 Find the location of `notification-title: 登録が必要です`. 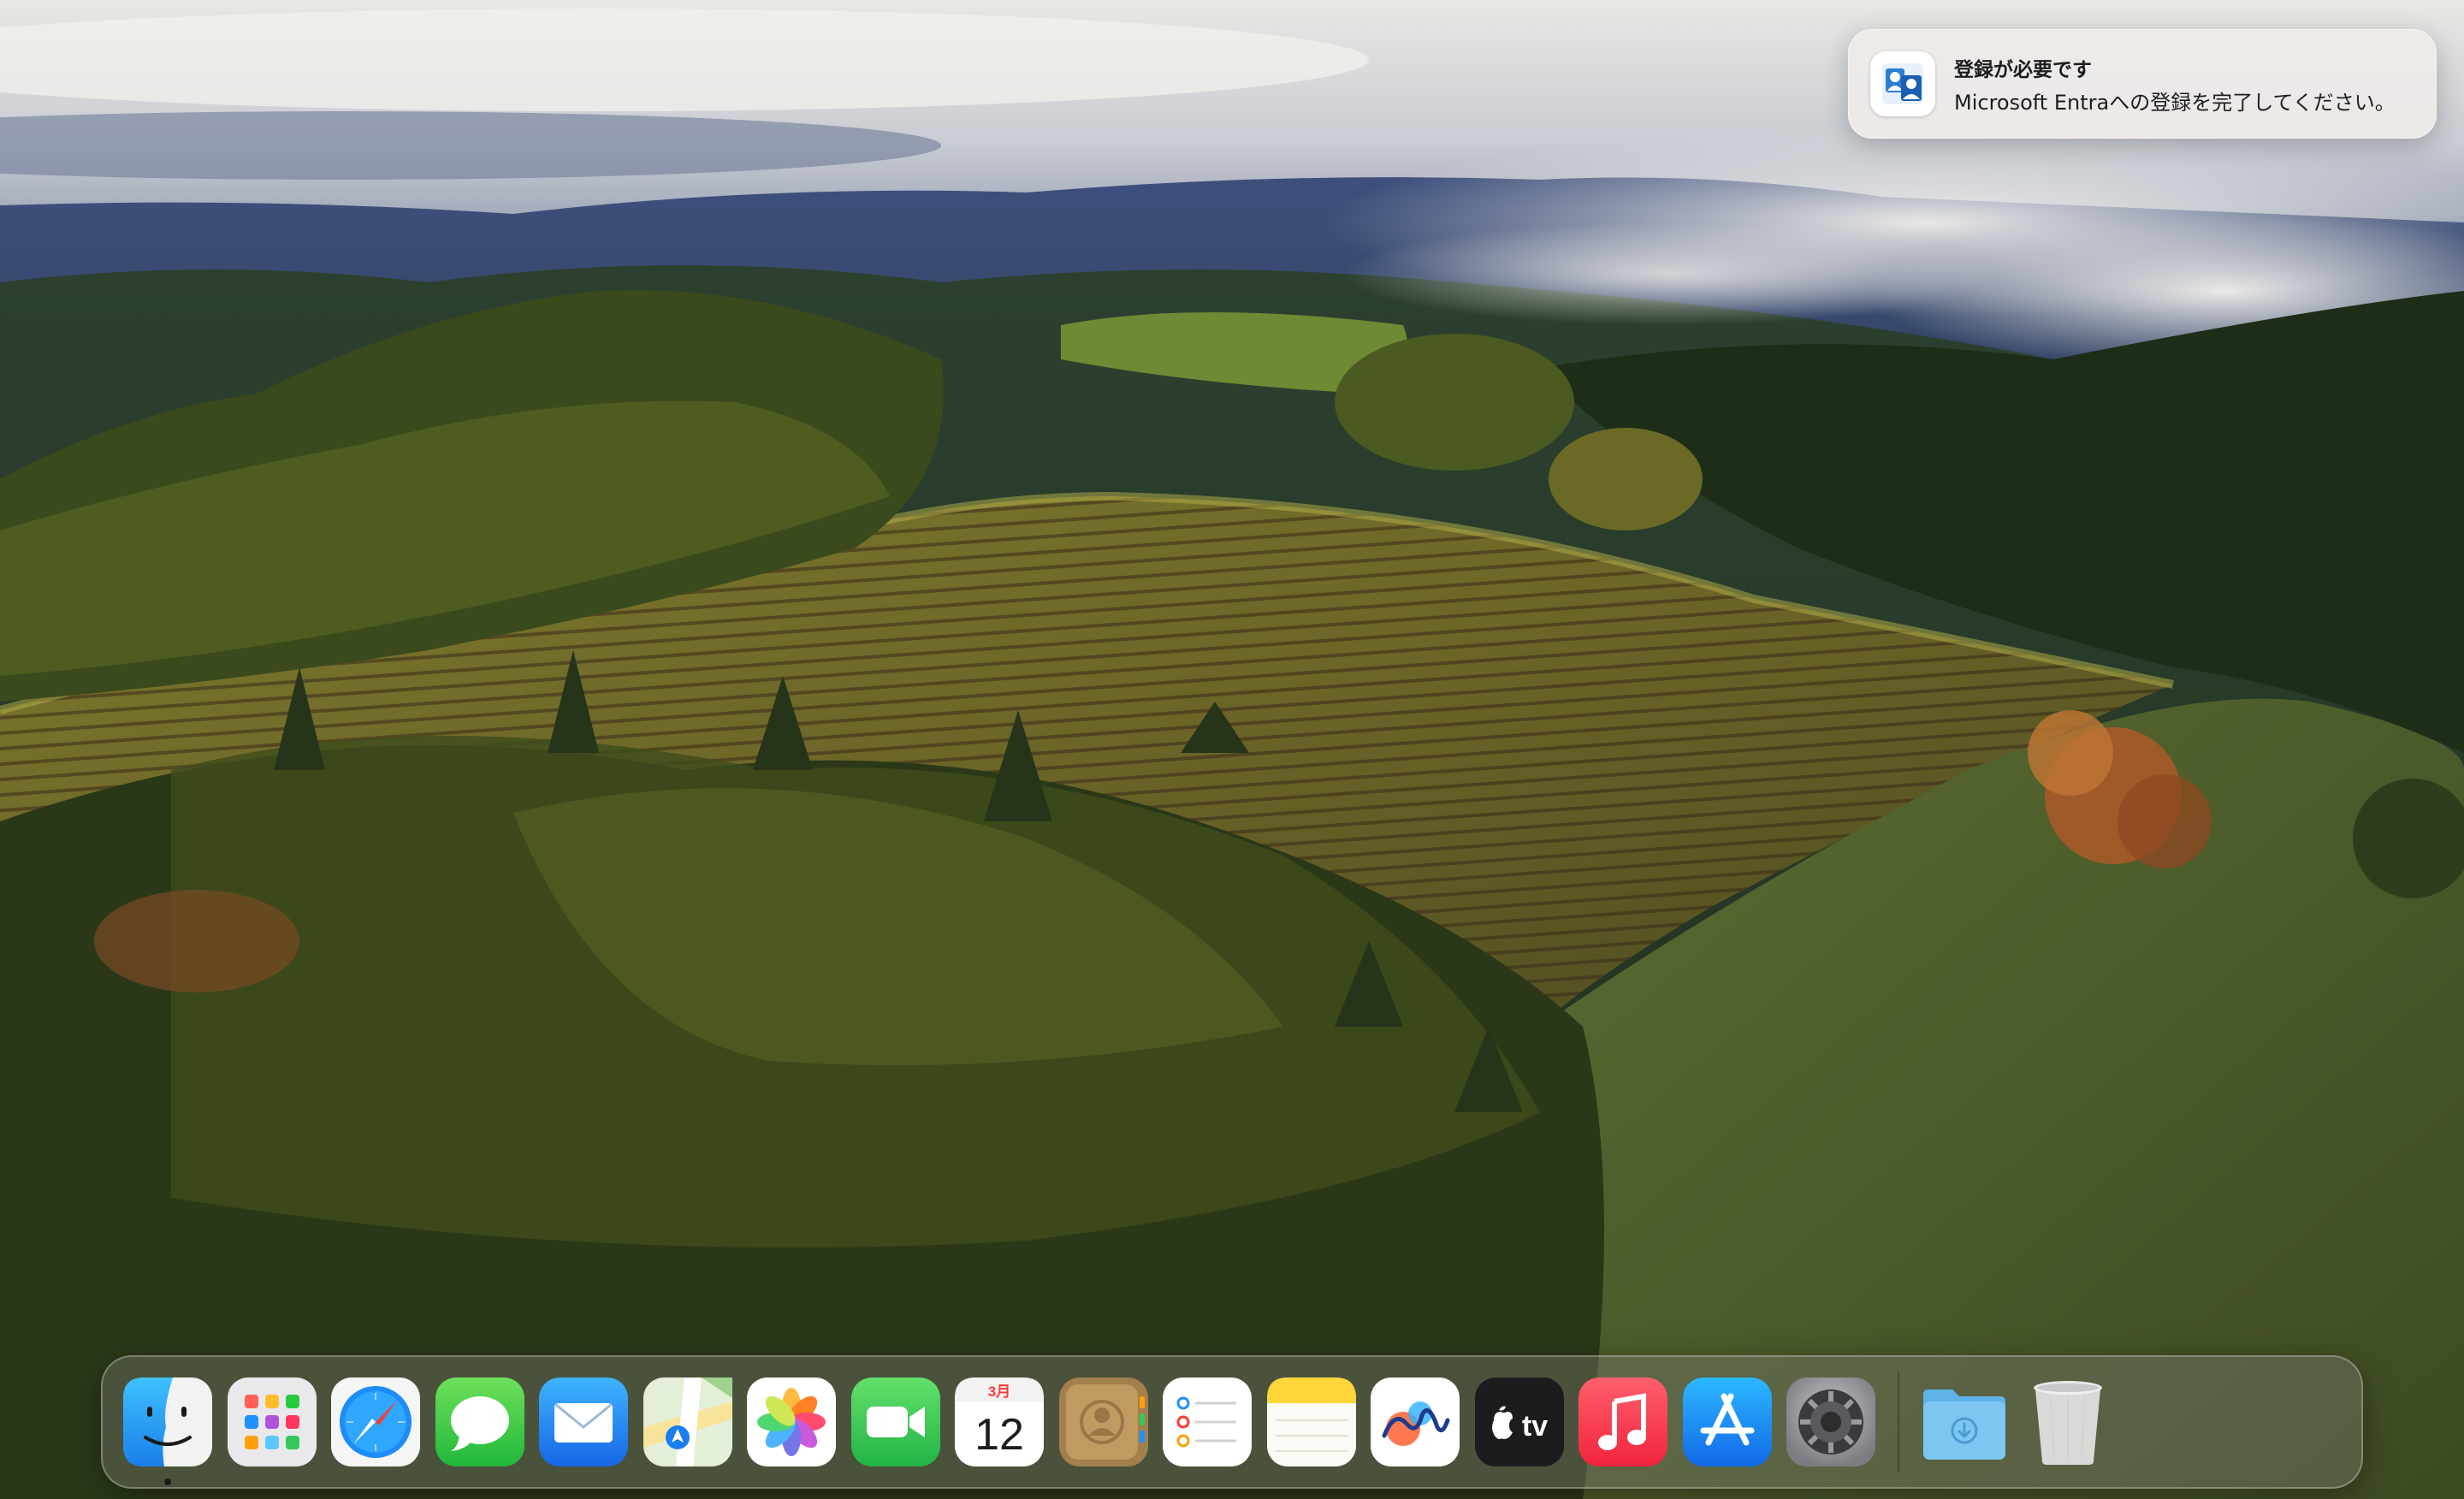

notification-title: 登録が必要です is located at coordinates (2023, 70).